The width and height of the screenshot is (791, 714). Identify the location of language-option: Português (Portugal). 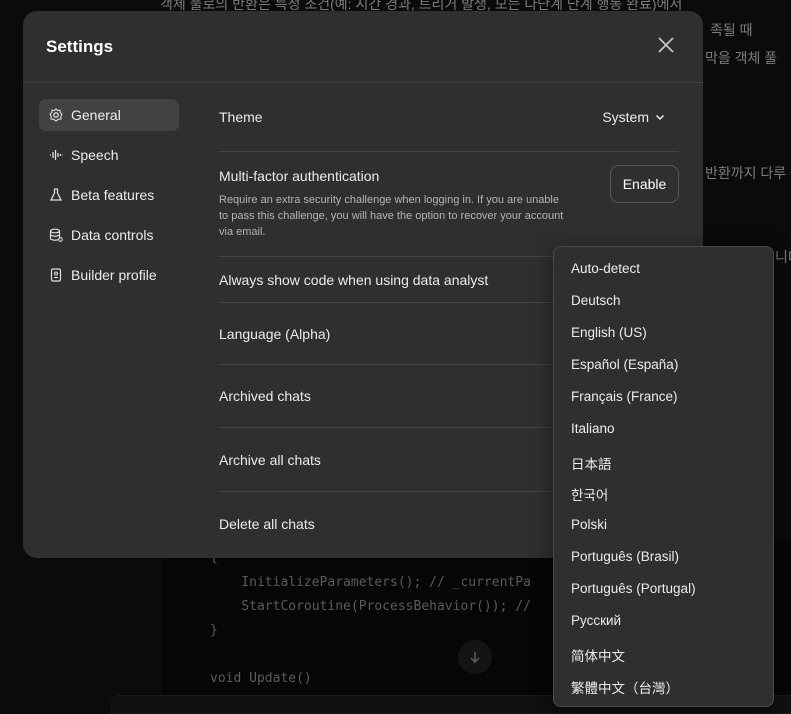
(633, 588).